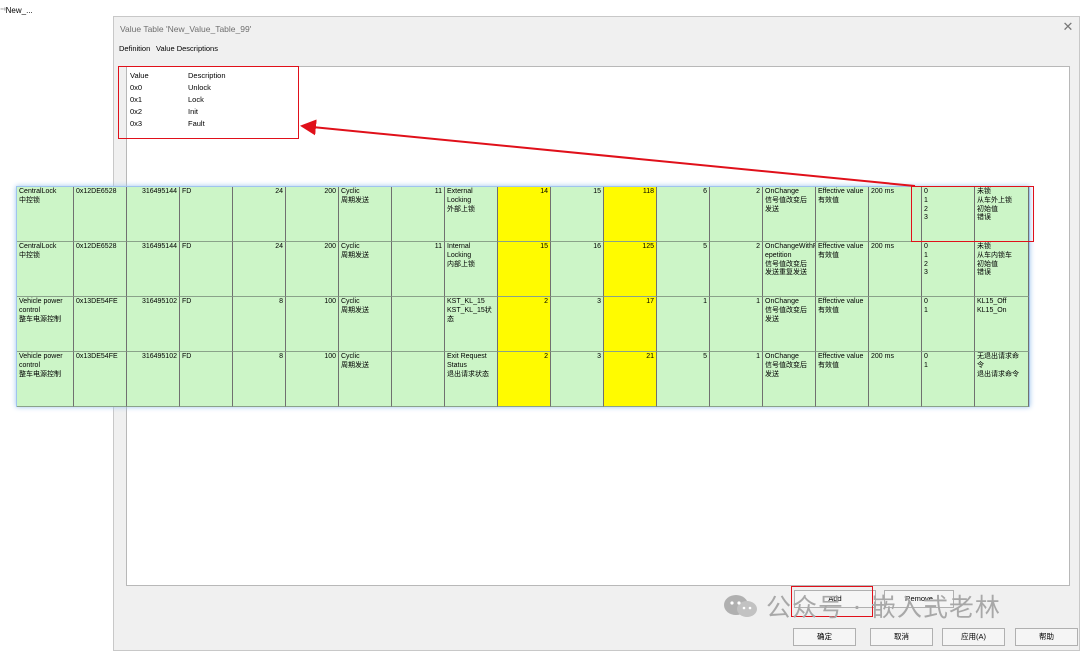 Image resolution: width=1080 pixels, height=651 pixels. What do you see at coordinates (683, 324) in the screenshot?
I see `cell-factor: 1` at bounding box center [683, 324].